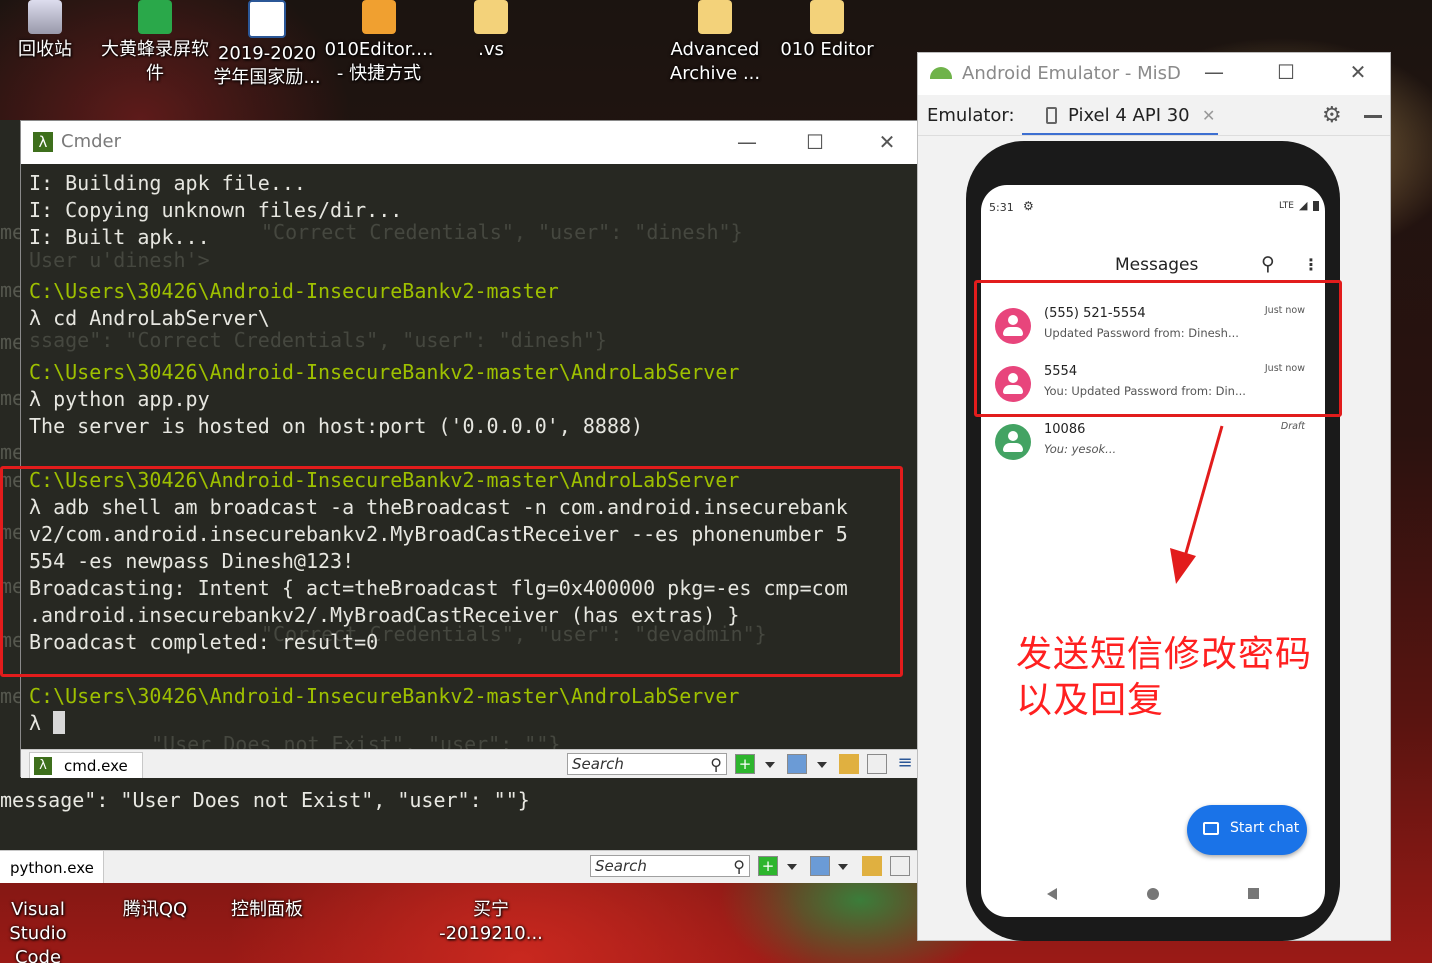 The width and height of the screenshot is (1432, 963). I want to click on word-doc-icon, so click(267, 19).